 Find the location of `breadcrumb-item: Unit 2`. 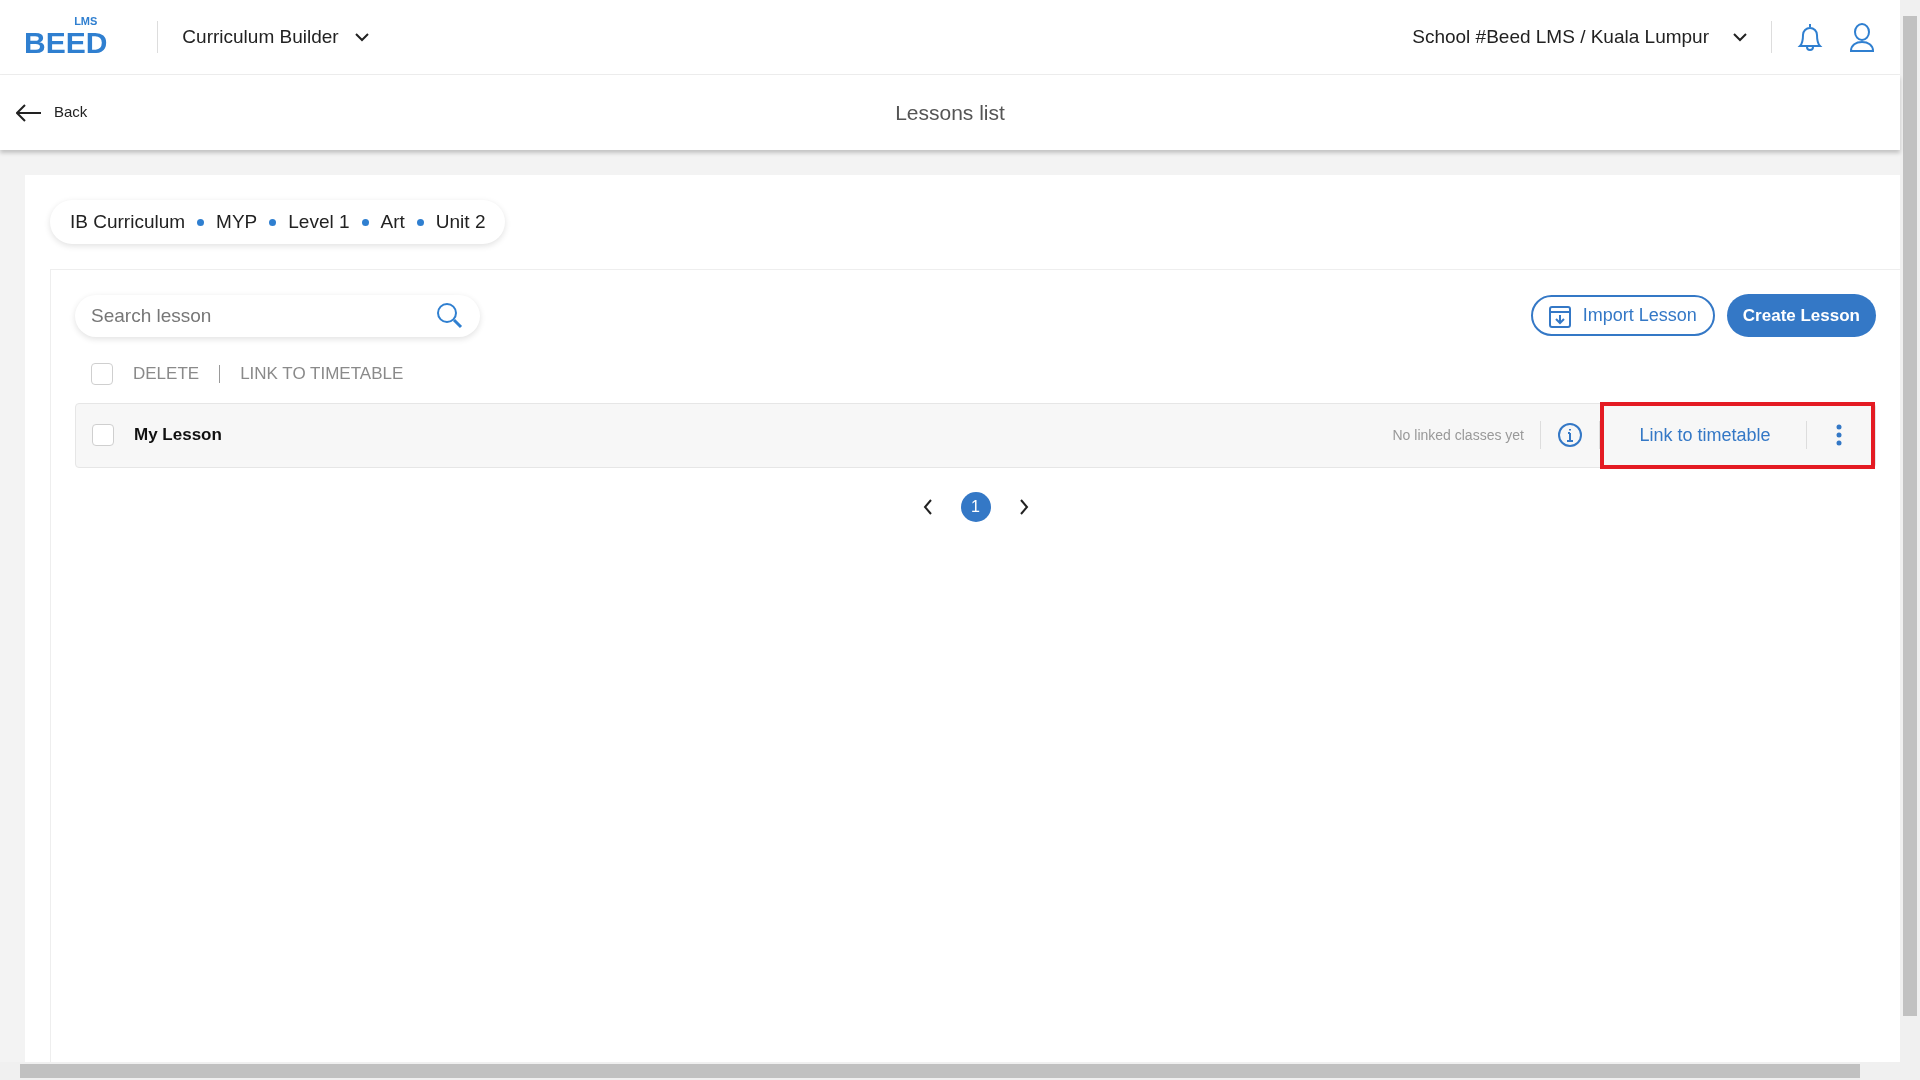

breadcrumb-item: Unit 2 is located at coordinates (460, 222).